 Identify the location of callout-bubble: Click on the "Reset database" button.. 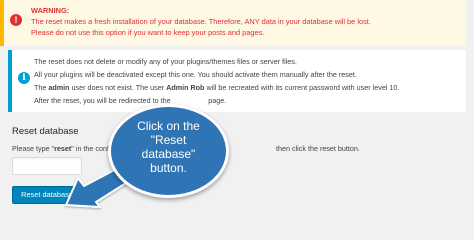
(168, 151).